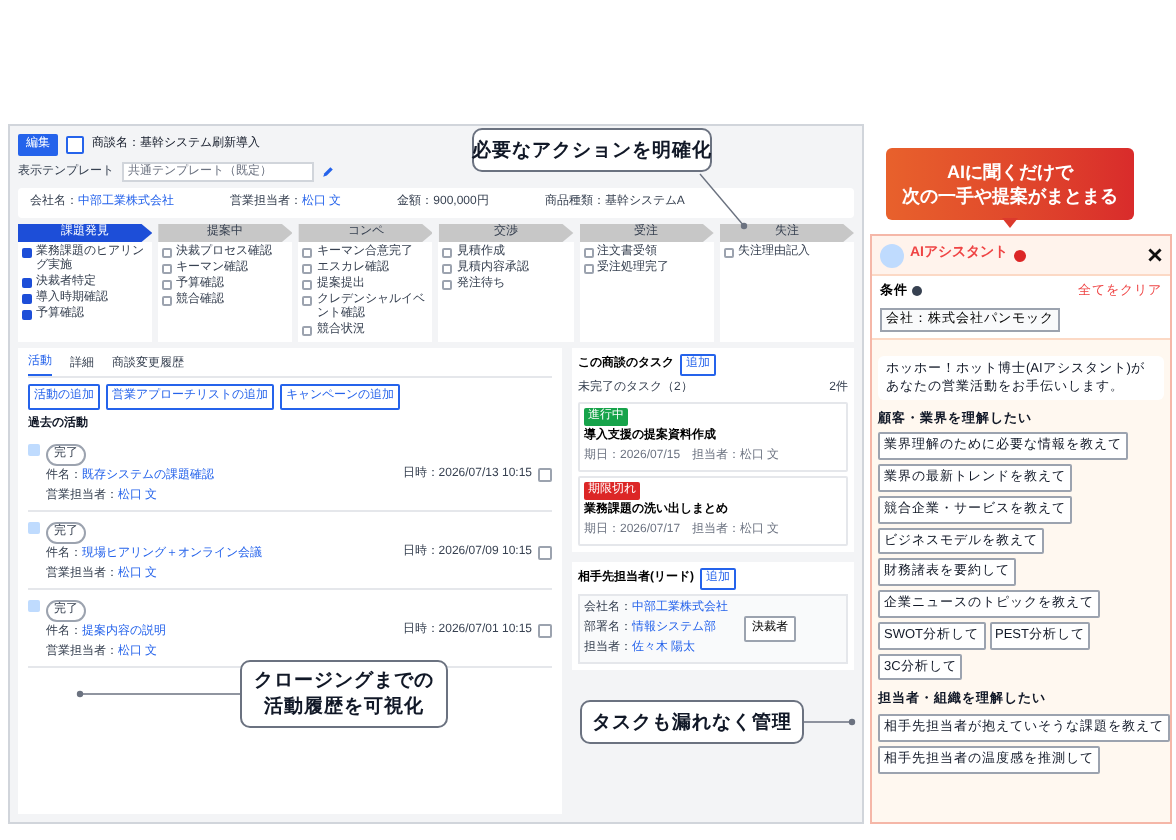 The width and height of the screenshot is (1176, 840). Describe the element at coordinates (892, 255) in the screenshot. I see `avatar-icon` at that location.